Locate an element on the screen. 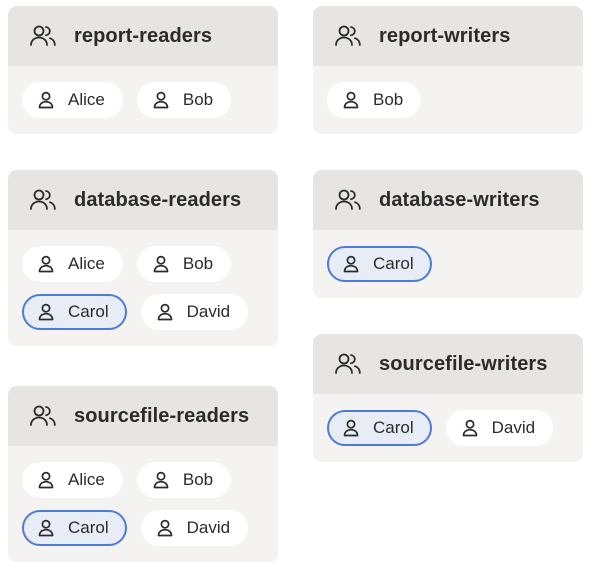 This screenshot has width=593, height=575. group-header: sourcefile-writers is located at coordinates (448, 364).